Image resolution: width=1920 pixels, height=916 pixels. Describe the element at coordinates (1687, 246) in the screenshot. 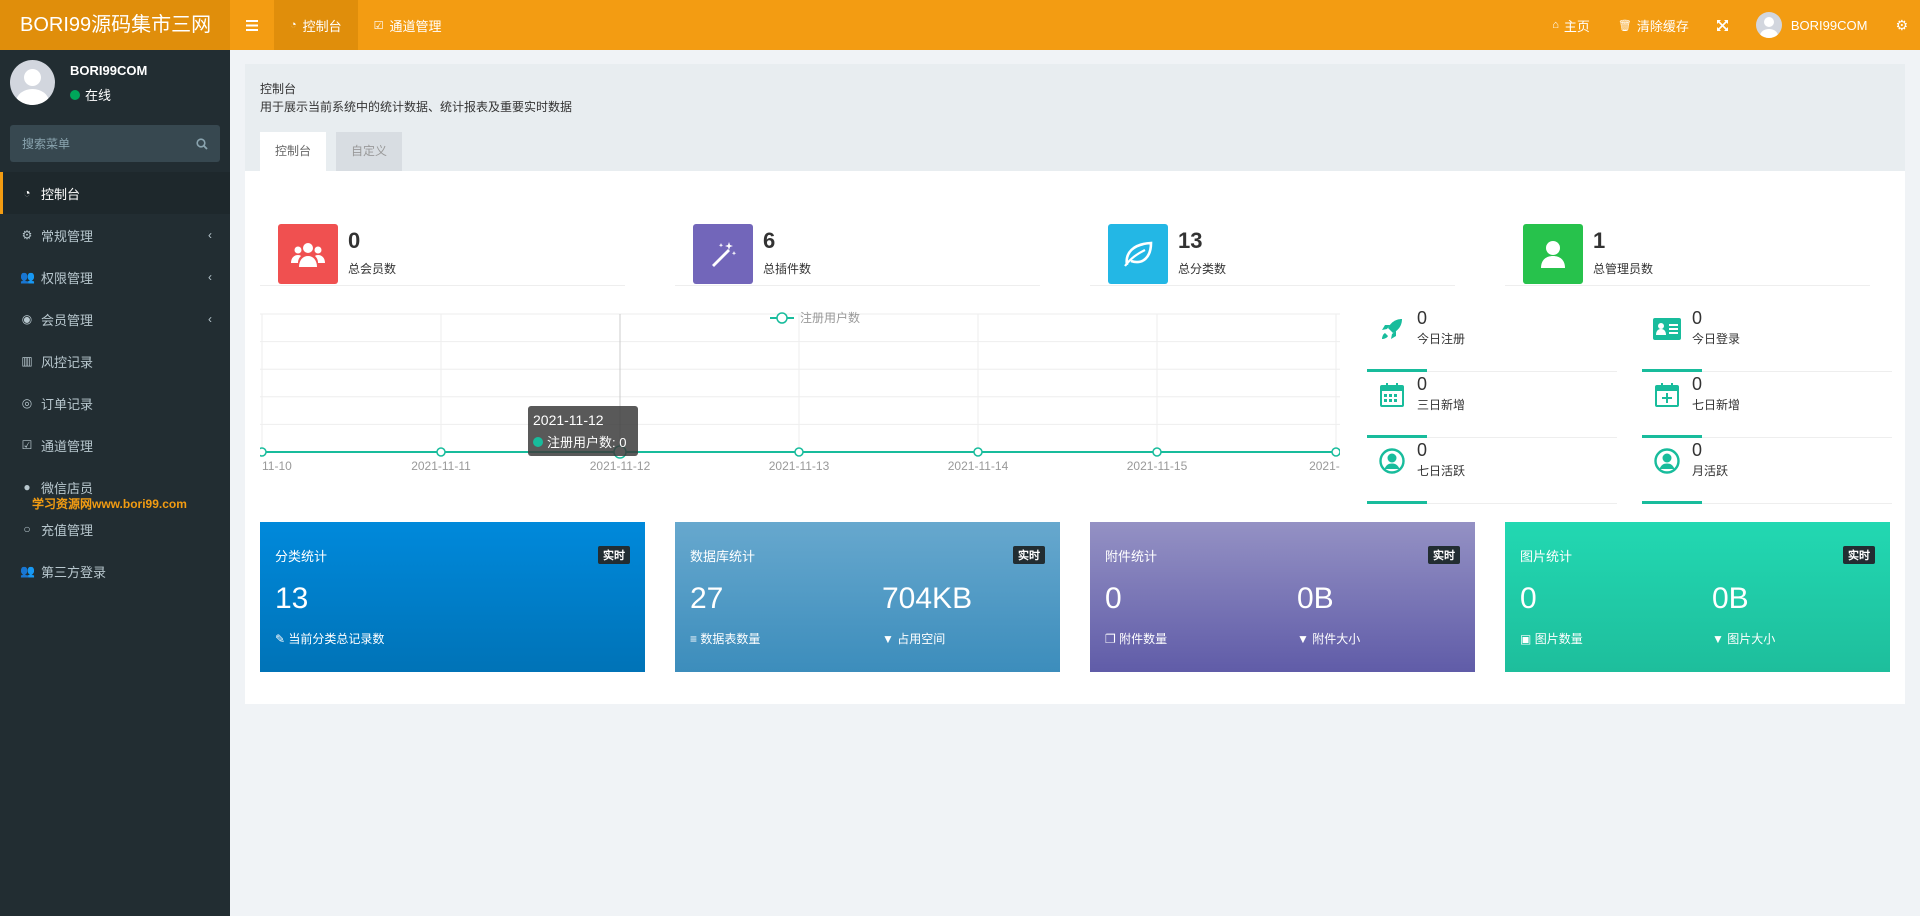

I see `stat-total-admins: 1 总管理员数` at that location.